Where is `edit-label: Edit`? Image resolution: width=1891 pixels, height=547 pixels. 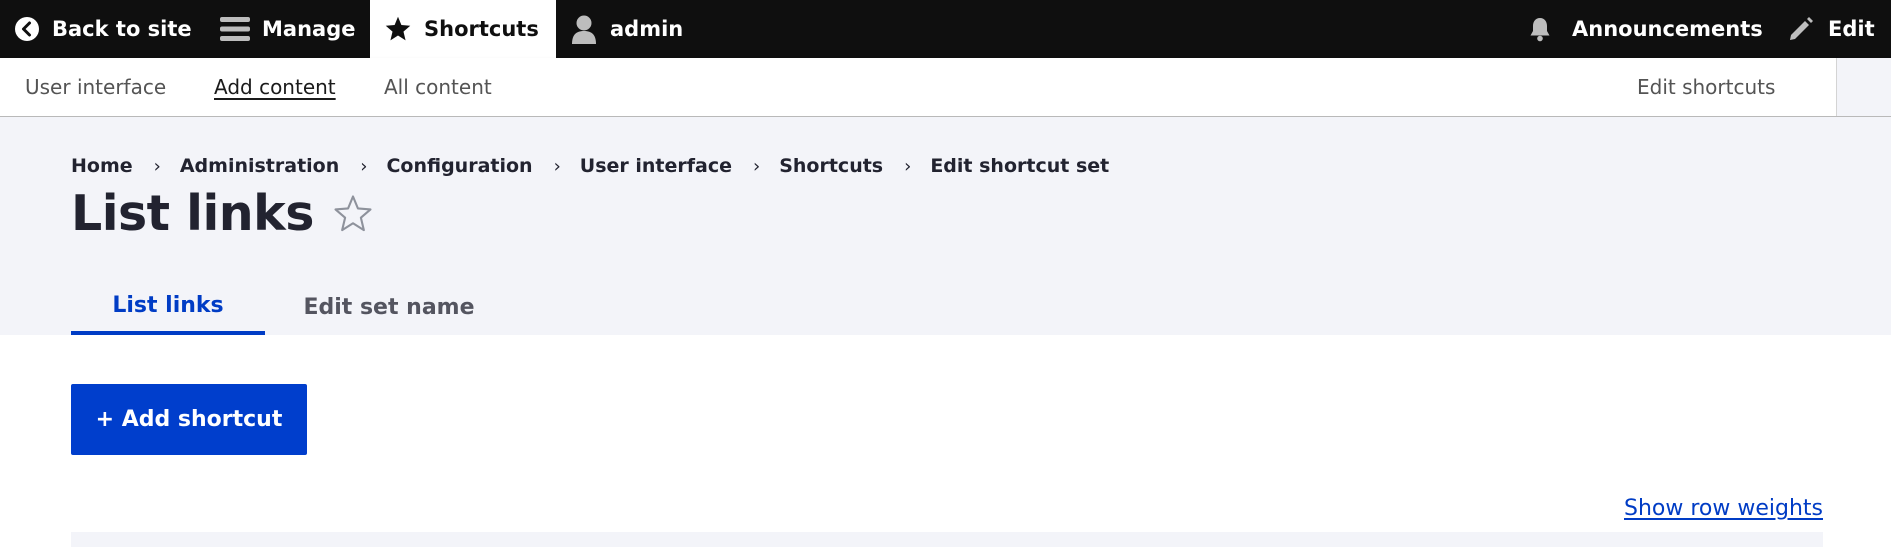 edit-label: Edit is located at coordinates (1851, 29).